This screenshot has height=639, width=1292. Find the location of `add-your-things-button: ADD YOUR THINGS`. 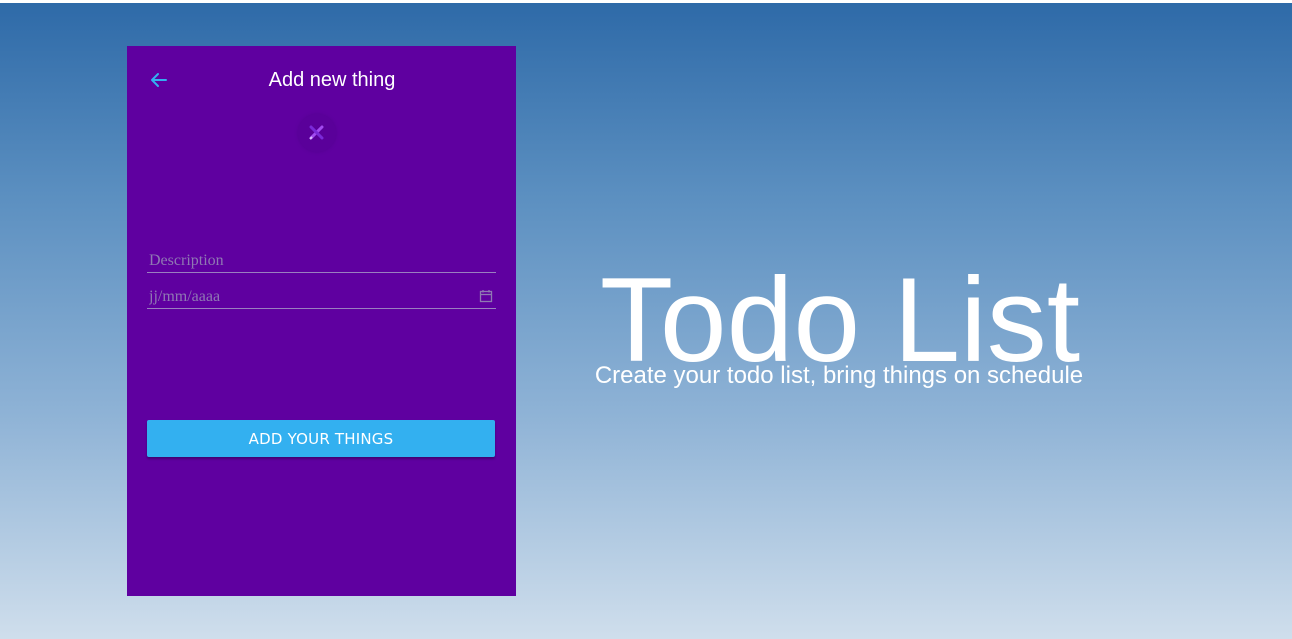

add-your-things-button: ADD YOUR THINGS is located at coordinates (321, 438).